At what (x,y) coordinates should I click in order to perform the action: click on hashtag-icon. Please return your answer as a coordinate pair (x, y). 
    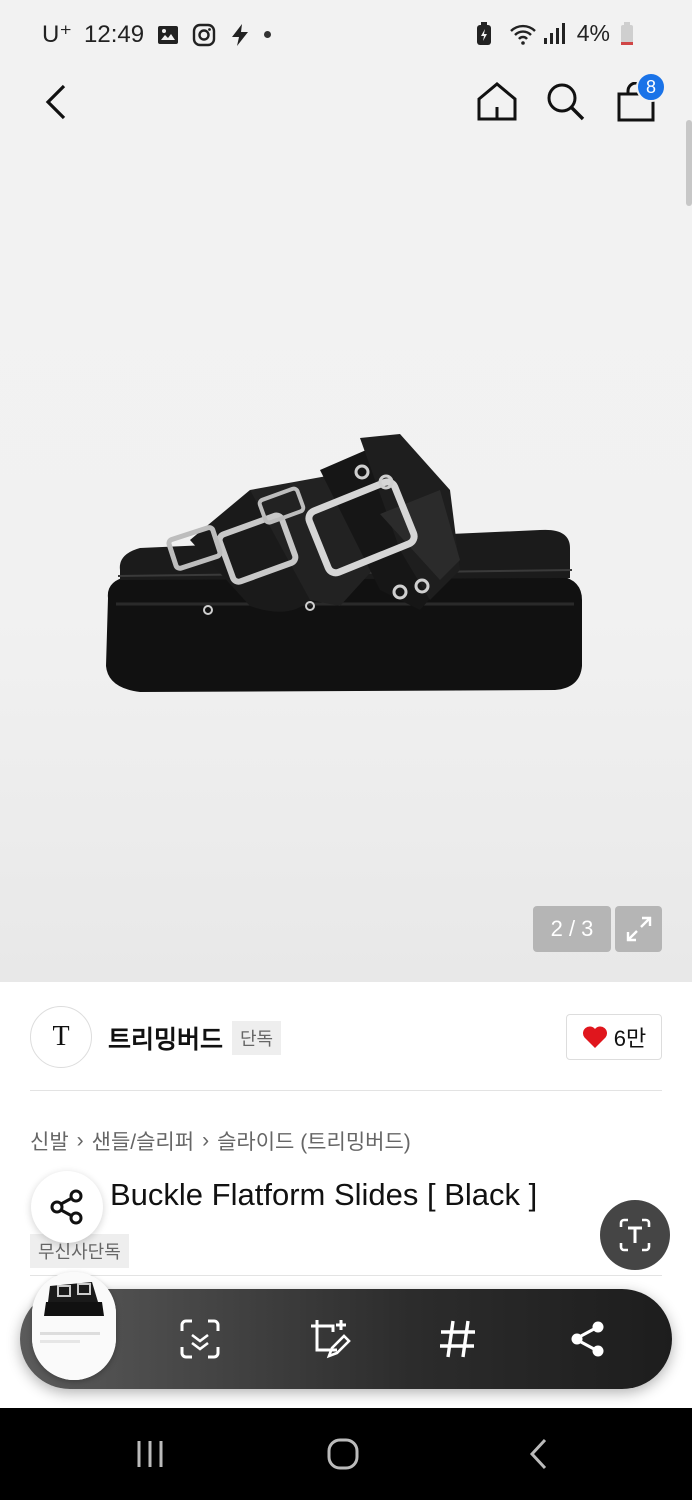
    Looking at the image, I should click on (457, 1339).